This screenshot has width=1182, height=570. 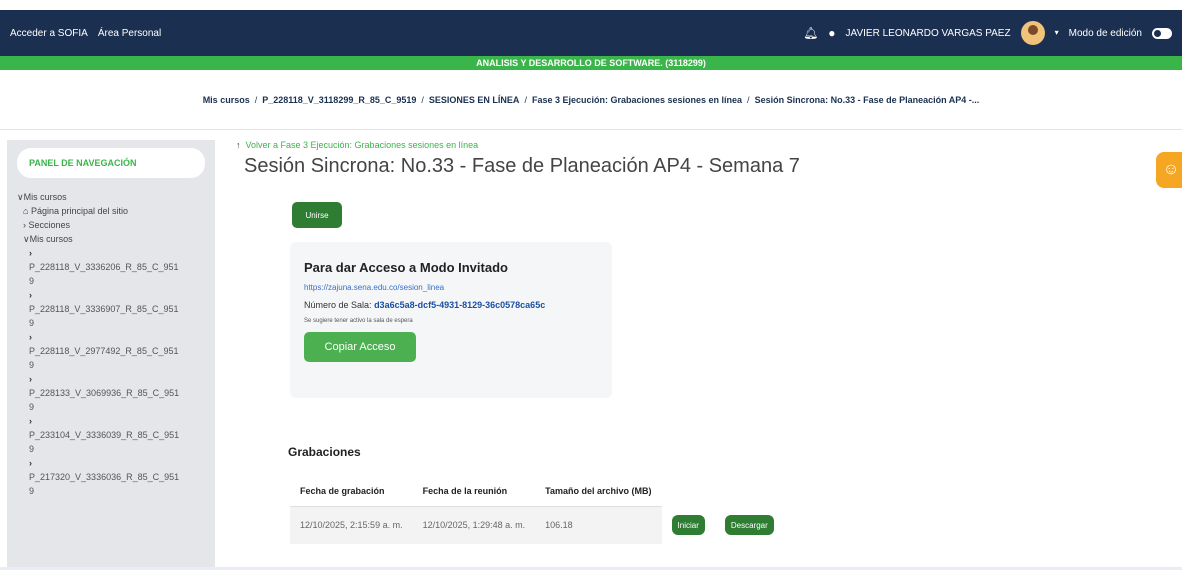 What do you see at coordinates (351, 491) in the screenshot?
I see `column-header: Fecha de grabación` at bounding box center [351, 491].